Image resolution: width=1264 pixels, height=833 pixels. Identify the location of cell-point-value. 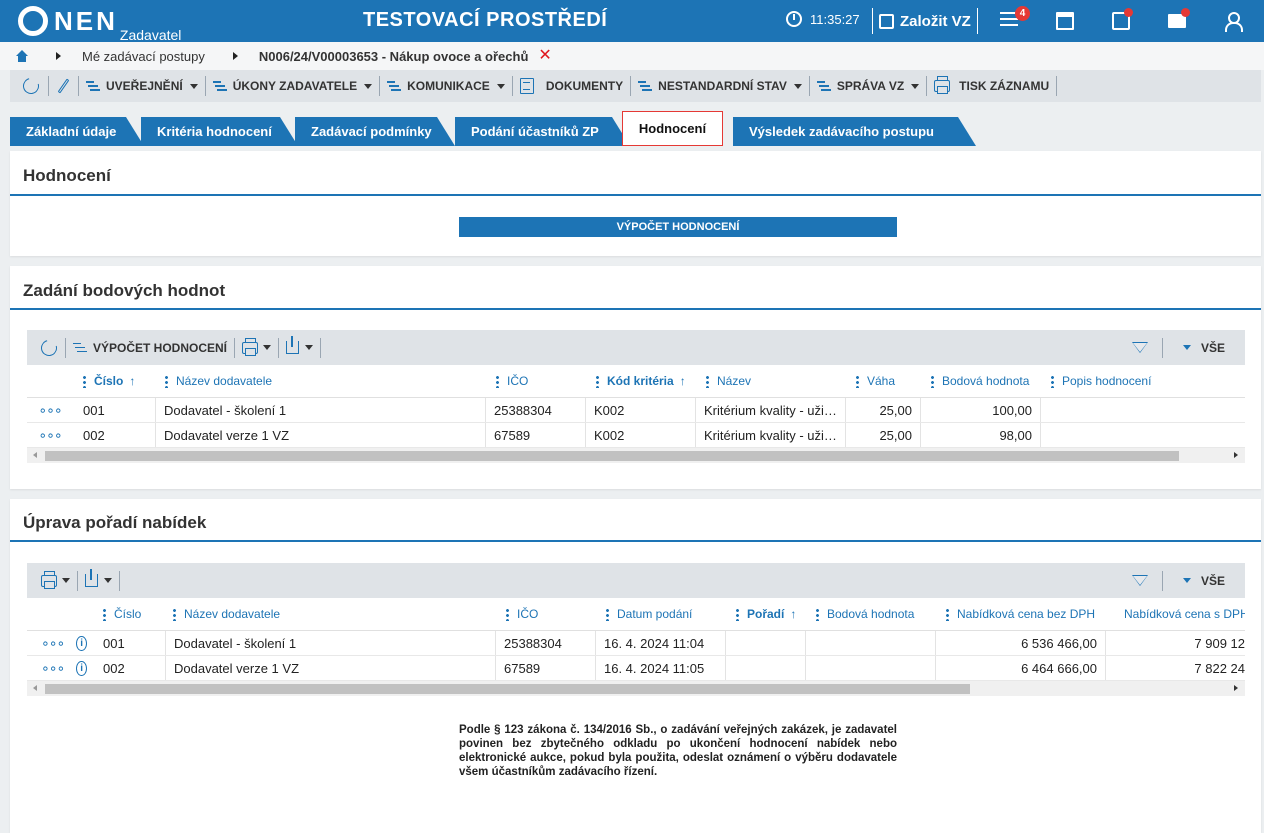
(870, 668).